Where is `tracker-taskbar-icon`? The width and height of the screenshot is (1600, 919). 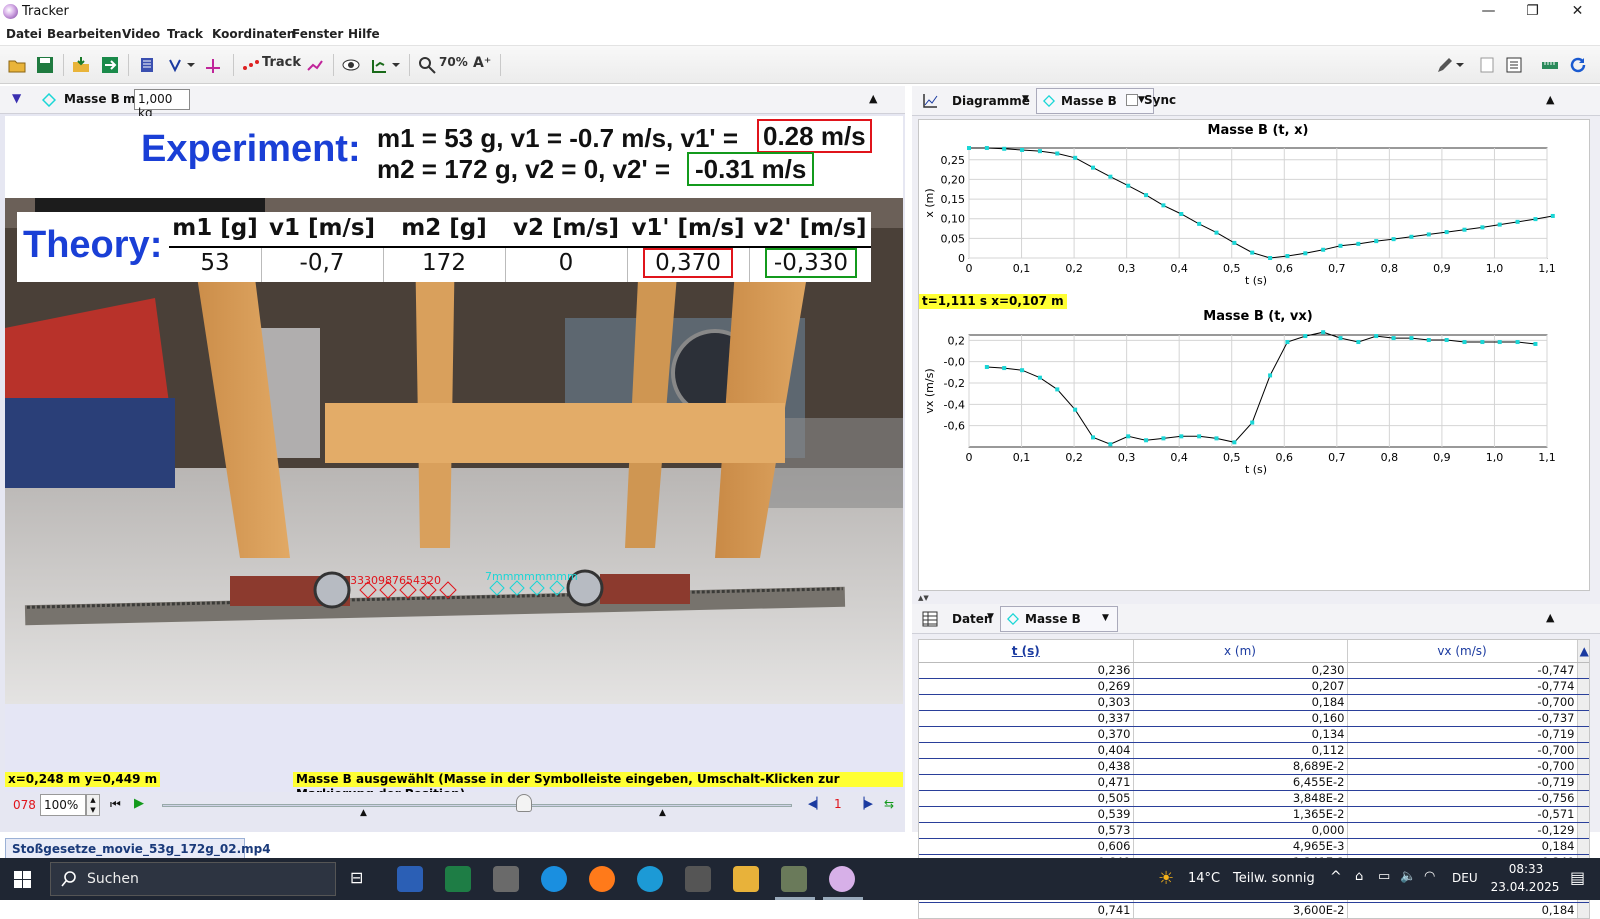 tracker-taskbar-icon is located at coordinates (842, 879).